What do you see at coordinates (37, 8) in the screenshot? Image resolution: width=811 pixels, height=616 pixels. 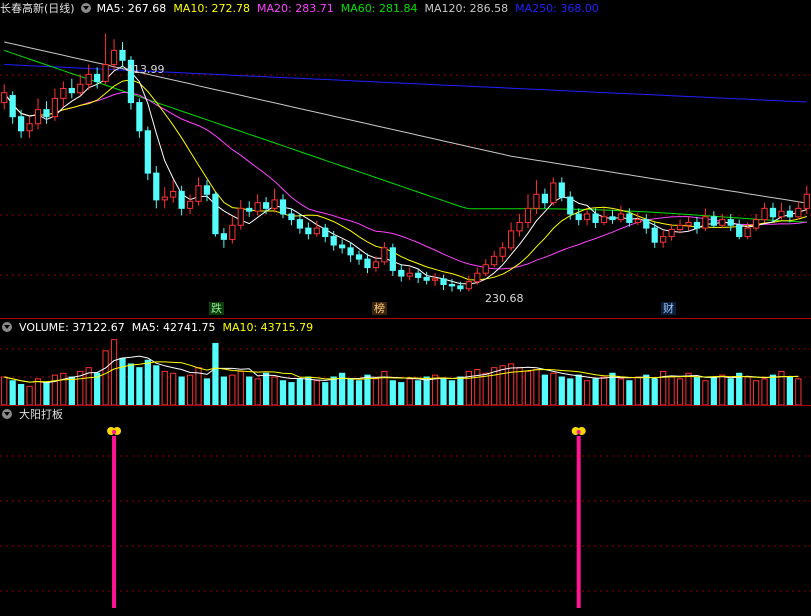 I see `stock-title: 长春高新(日线)` at bounding box center [37, 8].